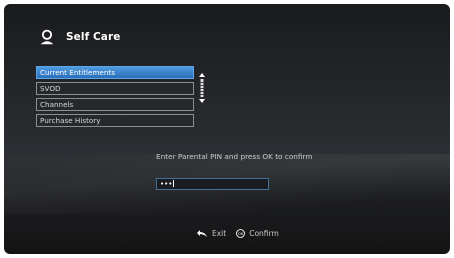  Describe the element at coordinates (93, 37) in the screenshot. I see `page-title: Self Care` at that location.